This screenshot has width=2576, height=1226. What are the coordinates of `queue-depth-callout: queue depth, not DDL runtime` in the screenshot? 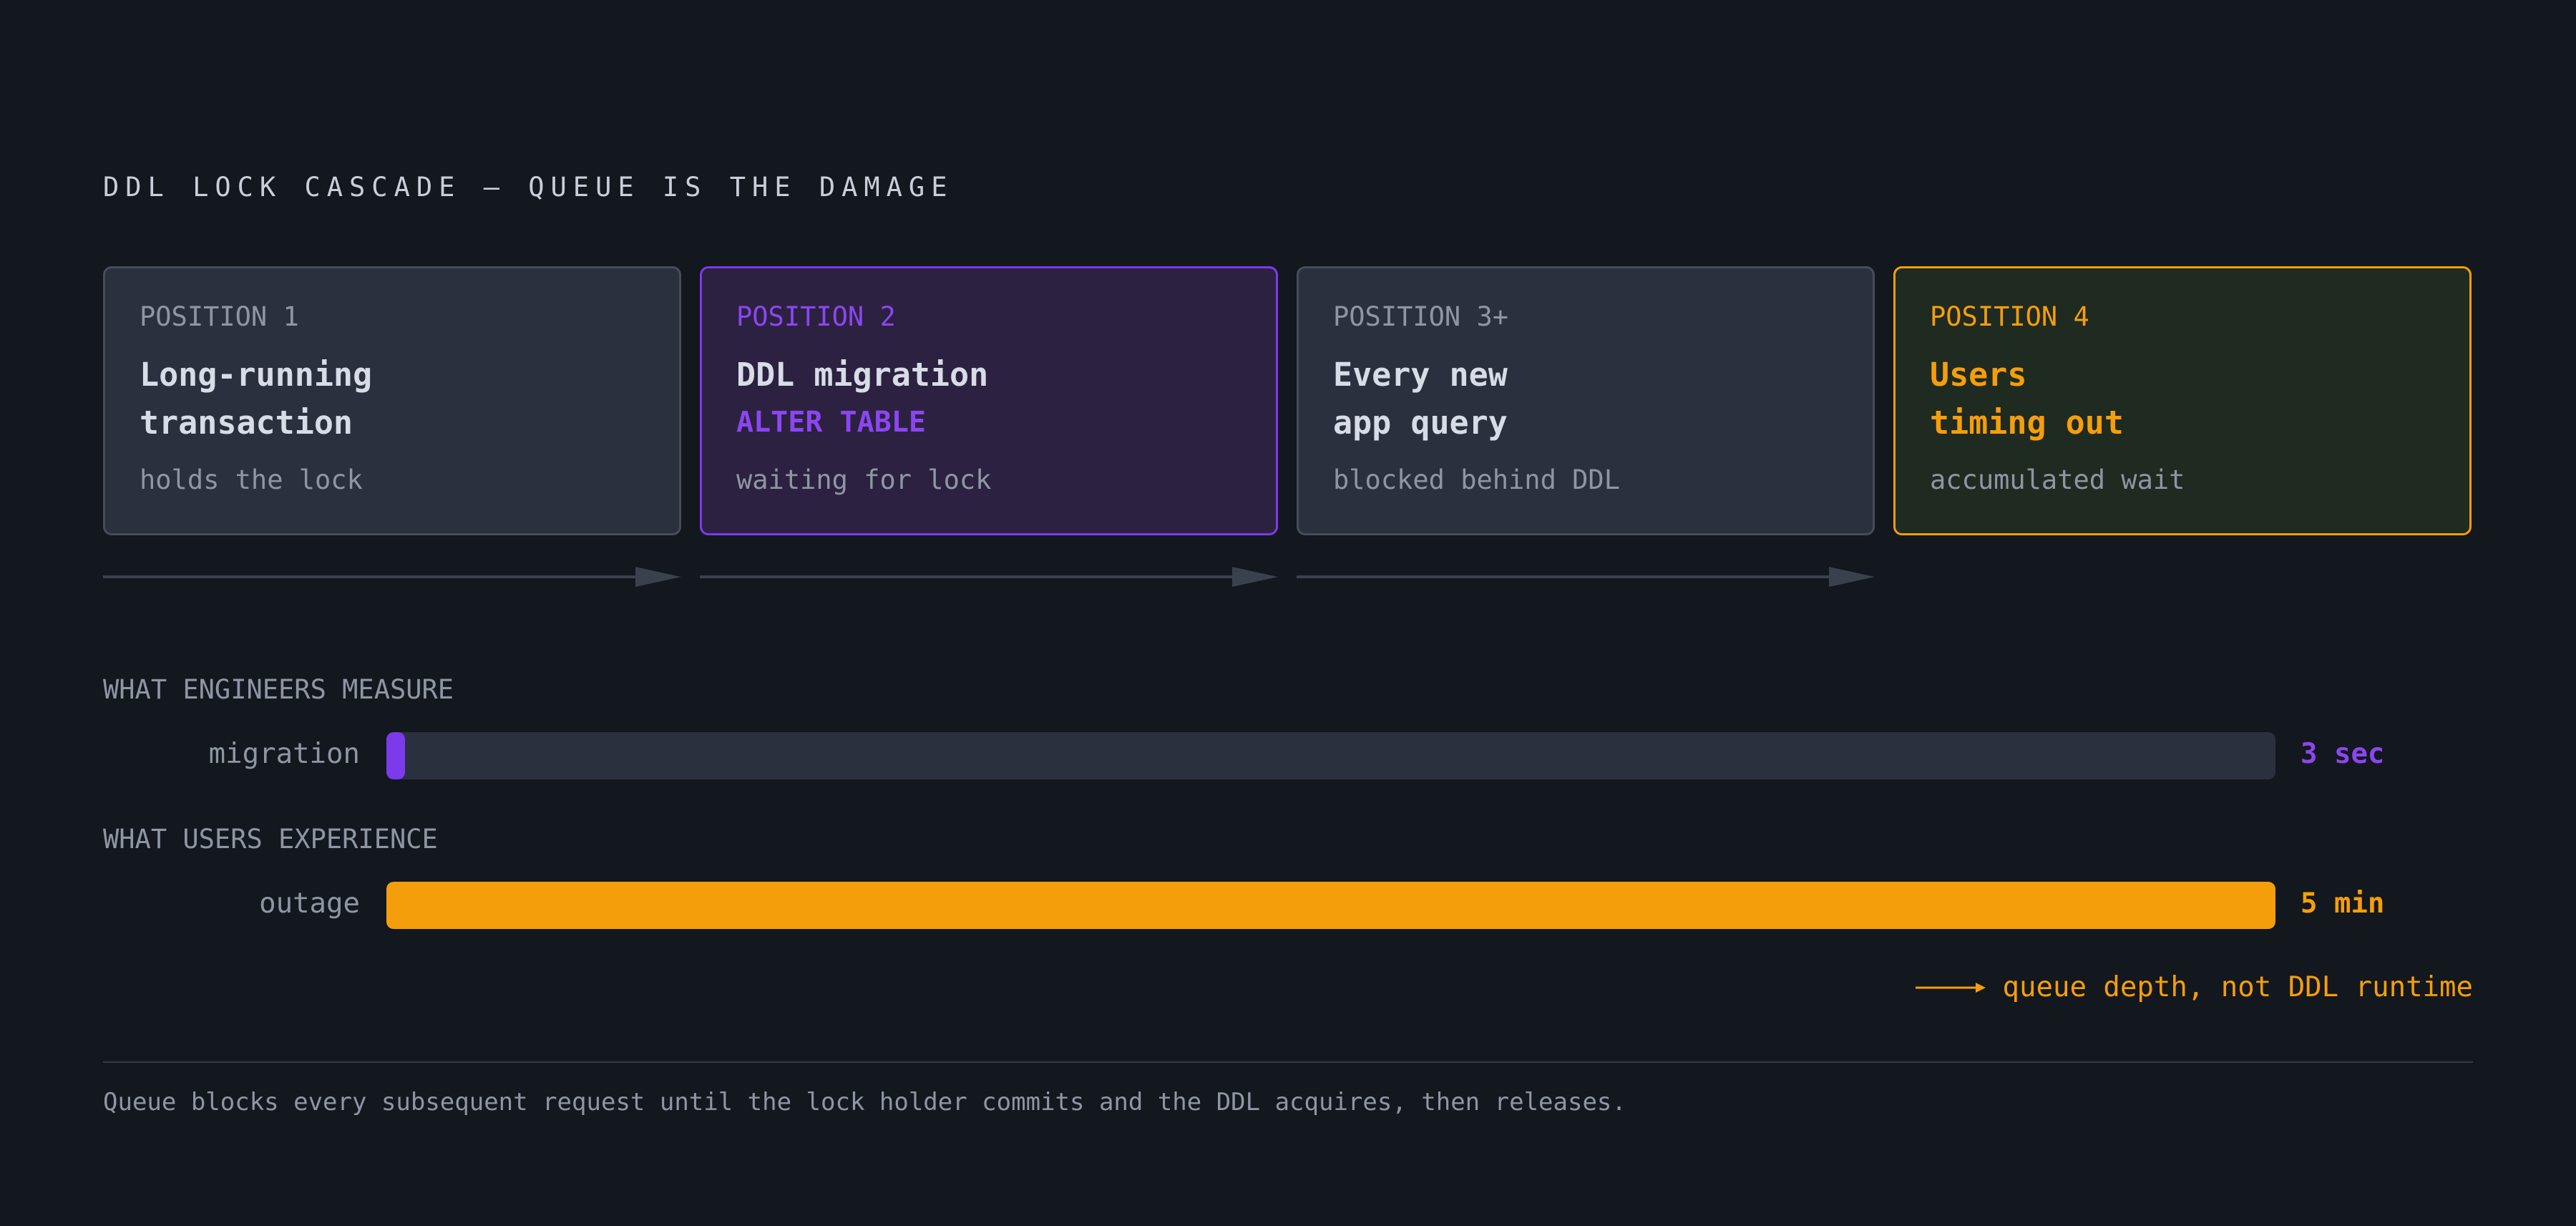 It's located at (2194, 987).